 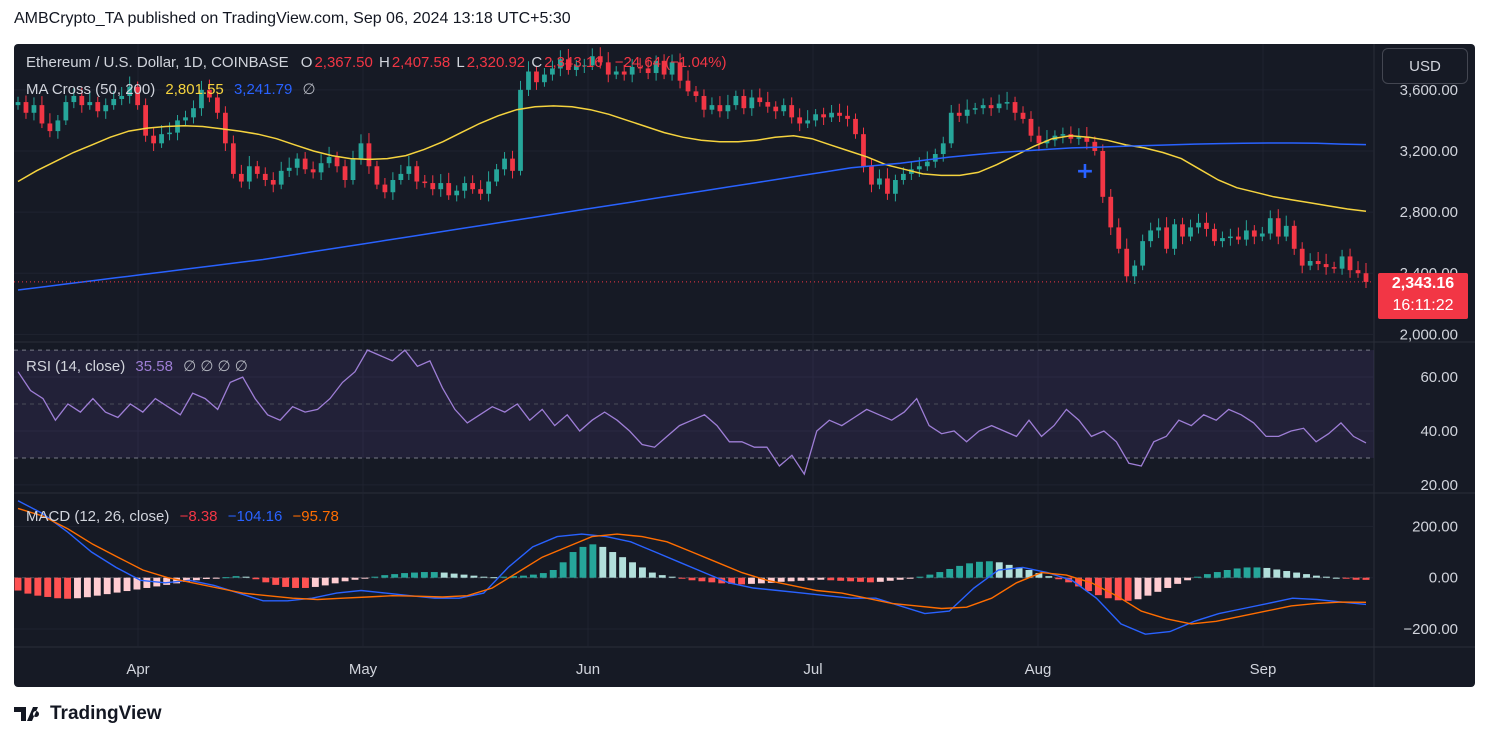 What do you see at coordinates (1429, 90) in the screenshot?
I see `y-tick-label: 3,600.00` at bounding box center [1429, 90].